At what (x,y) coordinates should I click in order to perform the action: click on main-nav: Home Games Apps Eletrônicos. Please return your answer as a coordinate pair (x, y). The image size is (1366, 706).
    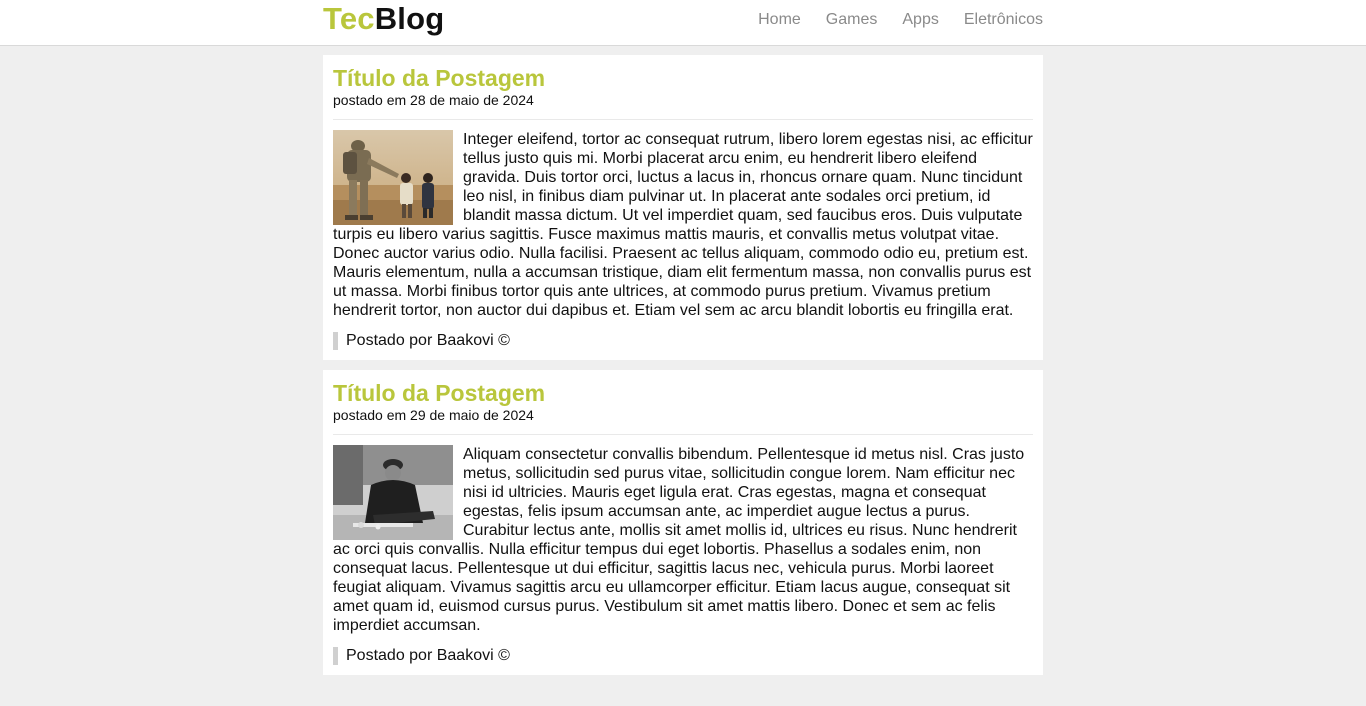
    Looking at the image, I should click on (888, 20).